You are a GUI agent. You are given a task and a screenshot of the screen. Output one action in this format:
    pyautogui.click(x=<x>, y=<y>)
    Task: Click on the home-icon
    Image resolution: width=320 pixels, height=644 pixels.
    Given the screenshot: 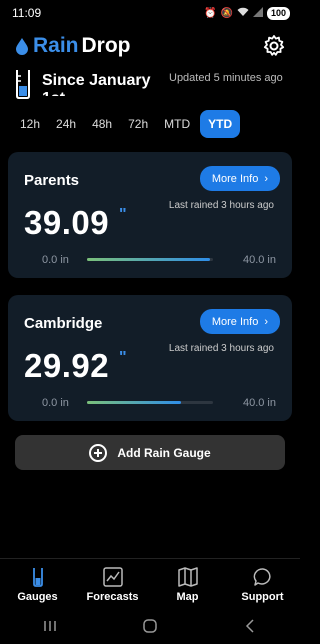 What is the action you would take?
    pyautogui.click(x=150, y=626)
    